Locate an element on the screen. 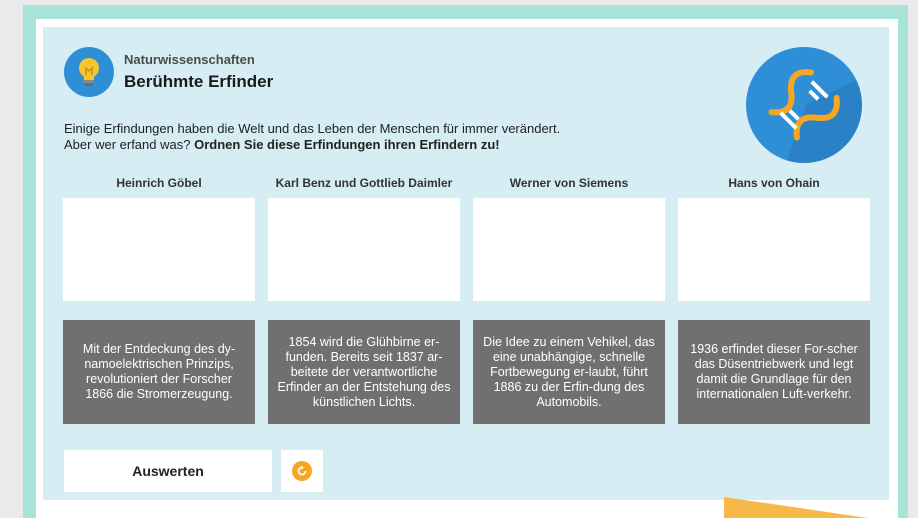  inventor-label-goebel: Heinrich Göbel is located at coordinates (159, 183).